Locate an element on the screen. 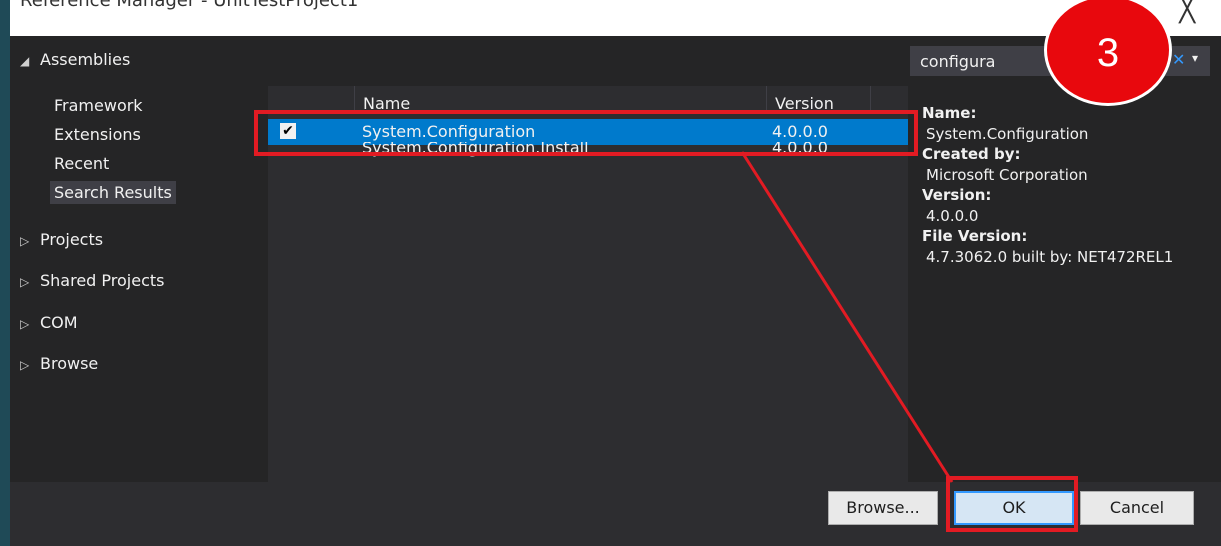 The width and height of the screenshot is (1221, 546). annotation-highlight-ok is located at coordinates (1012, 504).